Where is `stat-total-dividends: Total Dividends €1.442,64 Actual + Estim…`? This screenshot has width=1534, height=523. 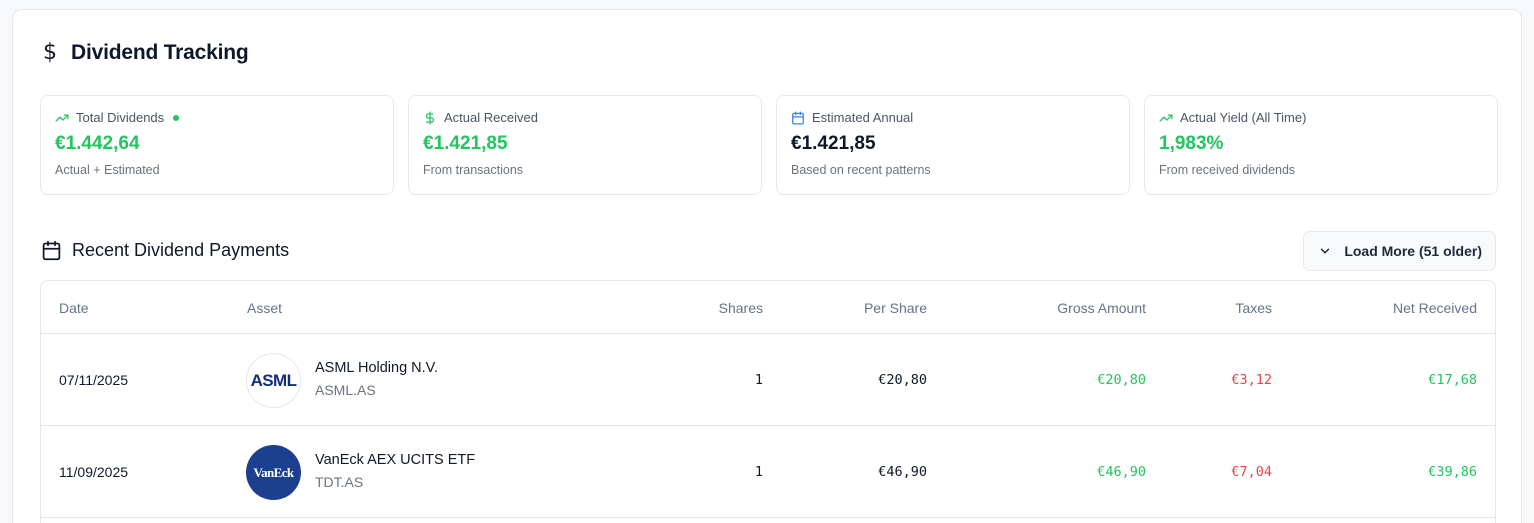
stat-total-dividends: Total Dividends €1.442,64 Actual + Estim… is located at coordinates (217, 145).